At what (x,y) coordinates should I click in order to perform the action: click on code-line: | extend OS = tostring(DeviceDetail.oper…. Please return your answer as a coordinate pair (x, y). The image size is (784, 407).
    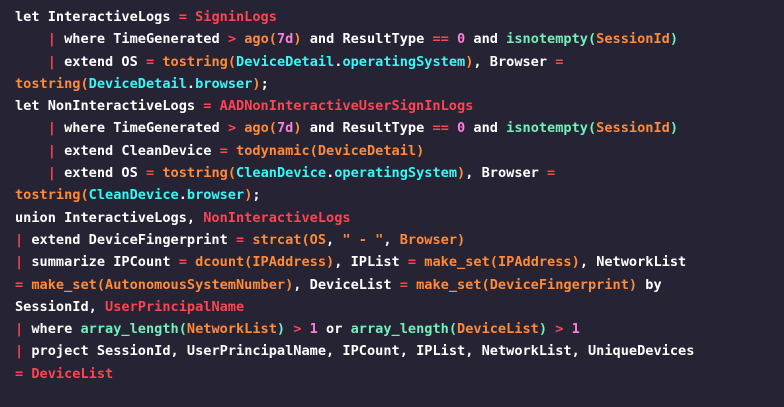
    Looking at the image, I should click on (399, 62).